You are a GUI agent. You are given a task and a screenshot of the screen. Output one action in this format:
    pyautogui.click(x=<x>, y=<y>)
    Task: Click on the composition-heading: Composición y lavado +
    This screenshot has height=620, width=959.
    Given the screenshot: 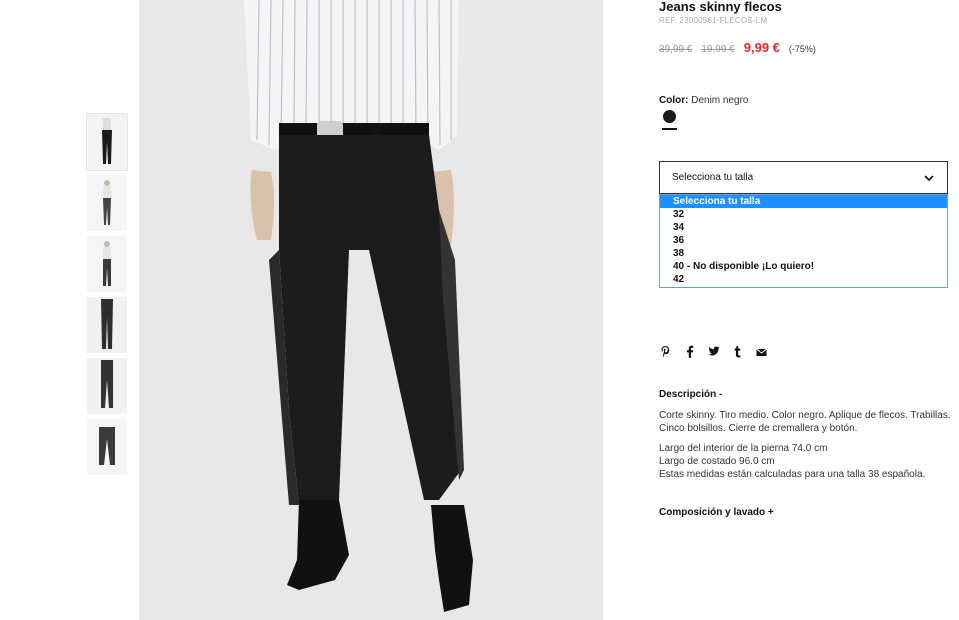 What is the action you would take?
    pyautogui.click(x=716, y=512)
    